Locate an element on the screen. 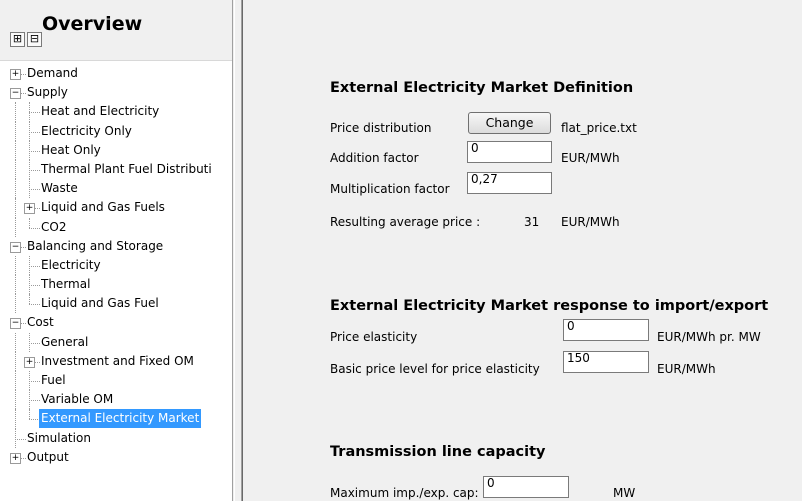 The width and height of the screenshot is (802, 501). tree-item: − Cost is located at coordinates (116, 322).